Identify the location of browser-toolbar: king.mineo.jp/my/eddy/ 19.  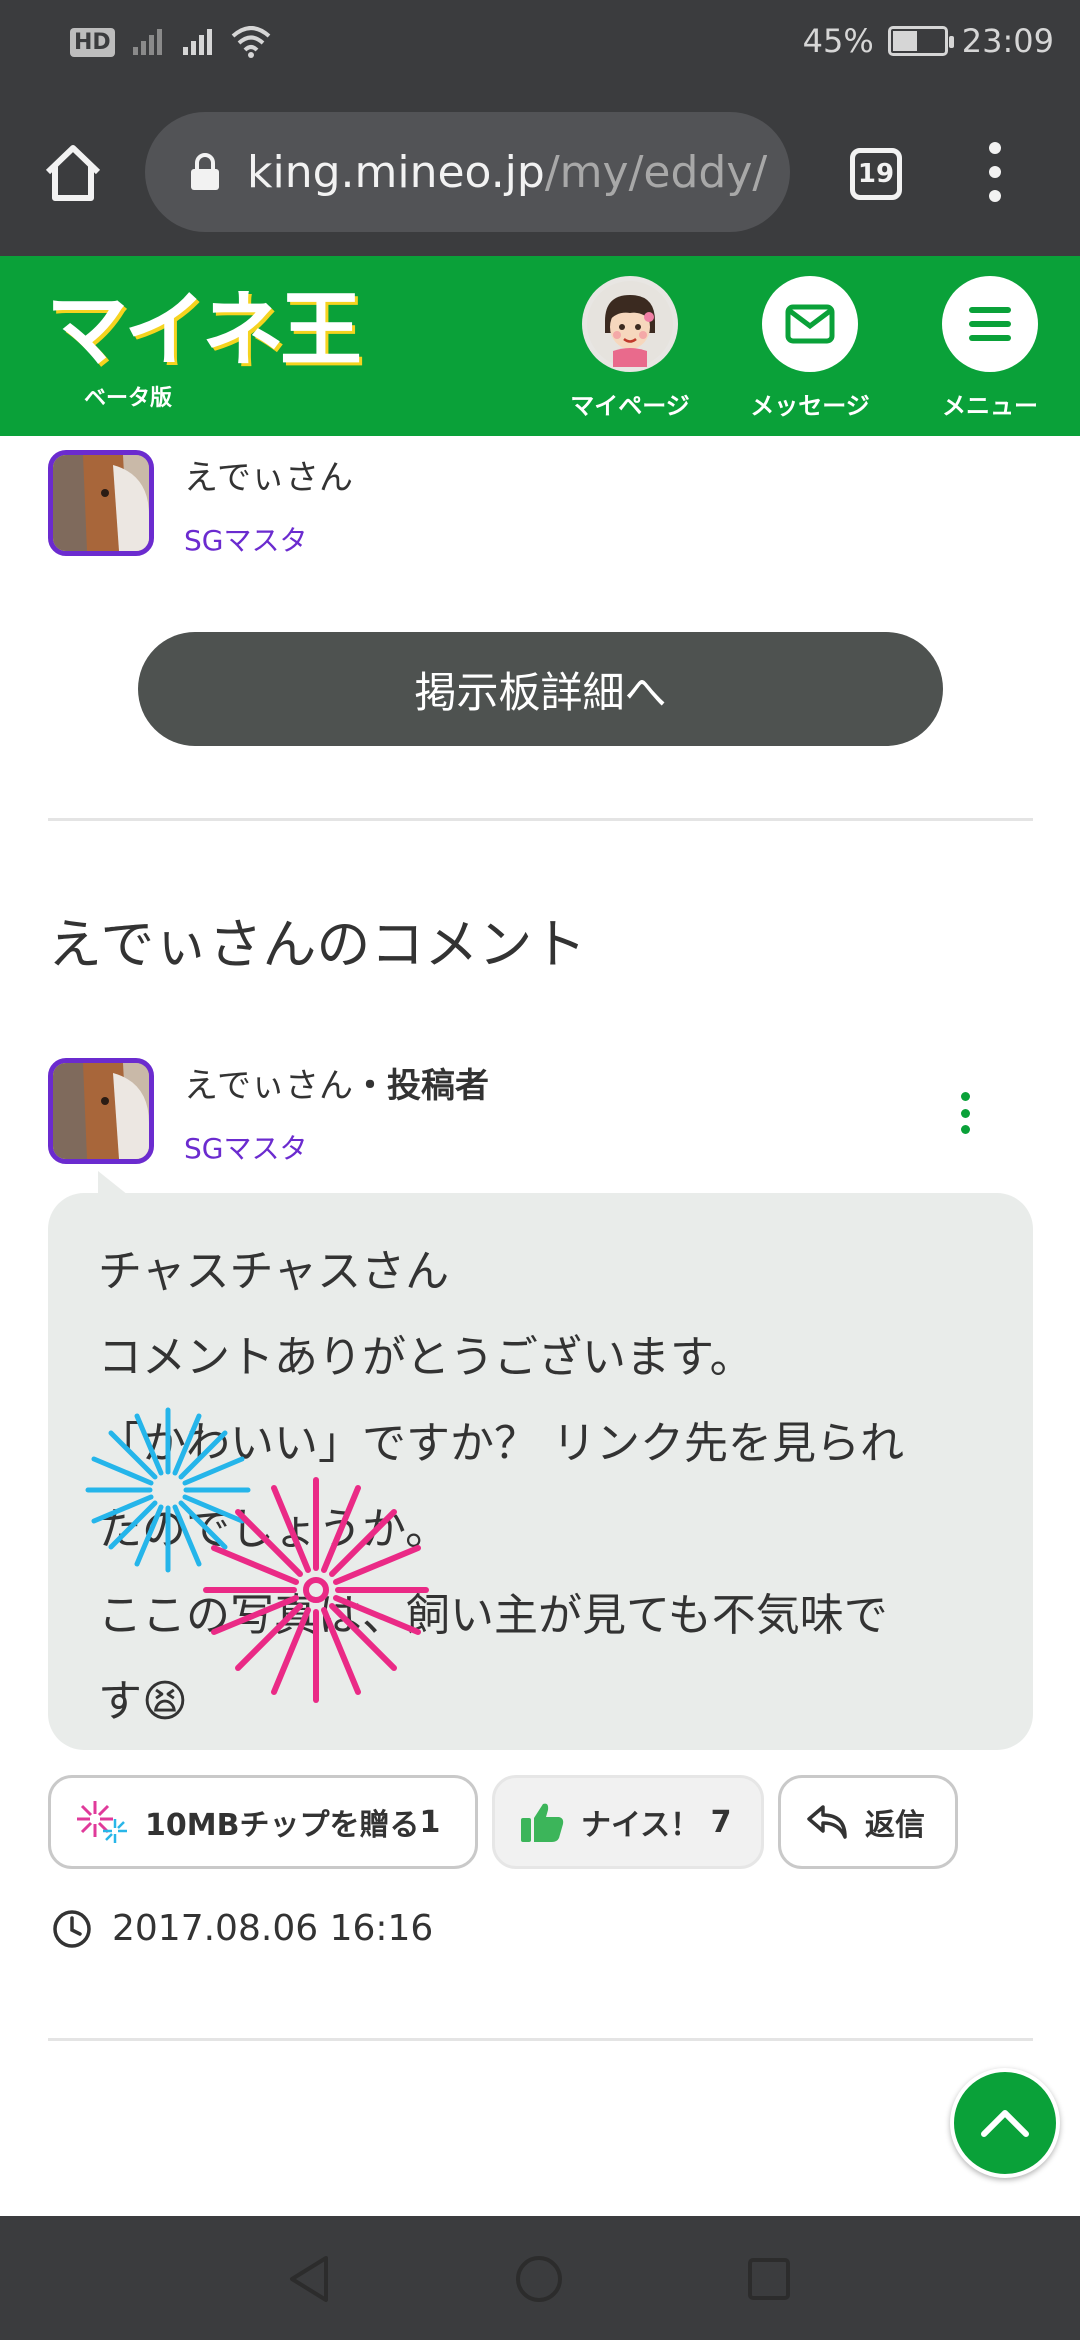
(540, 173).